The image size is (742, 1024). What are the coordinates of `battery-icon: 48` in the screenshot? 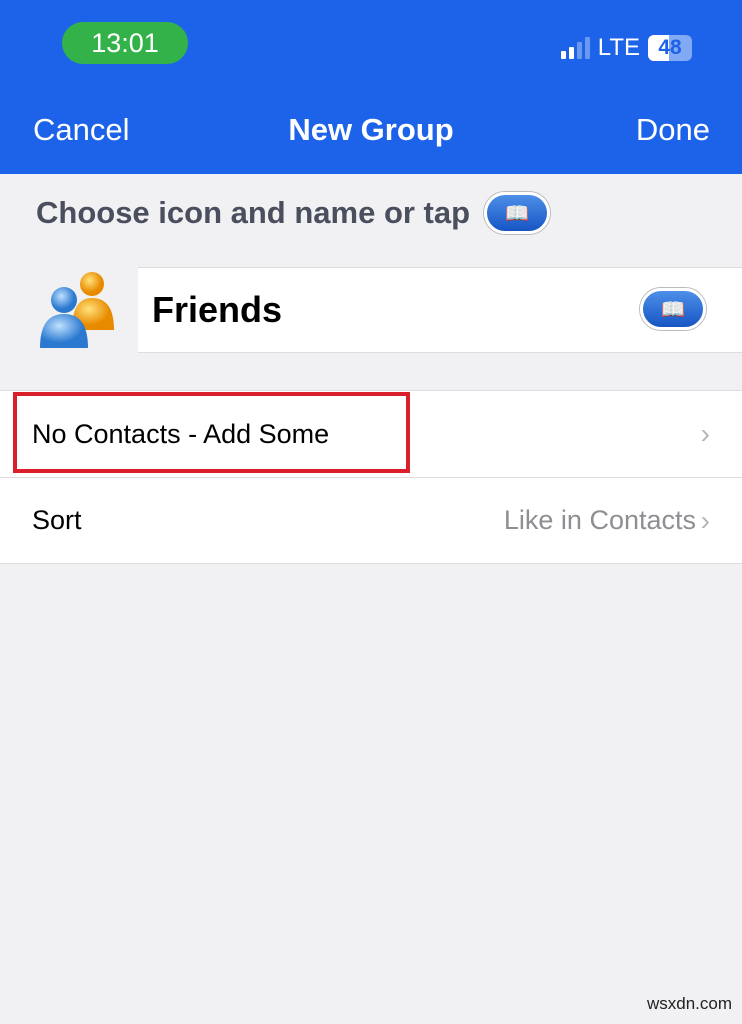 It's located at (670, 48).